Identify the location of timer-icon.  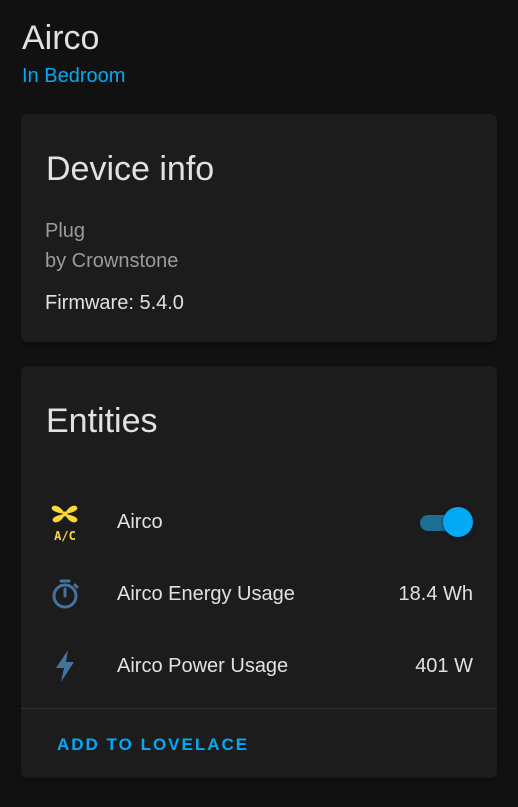
(65, 594).